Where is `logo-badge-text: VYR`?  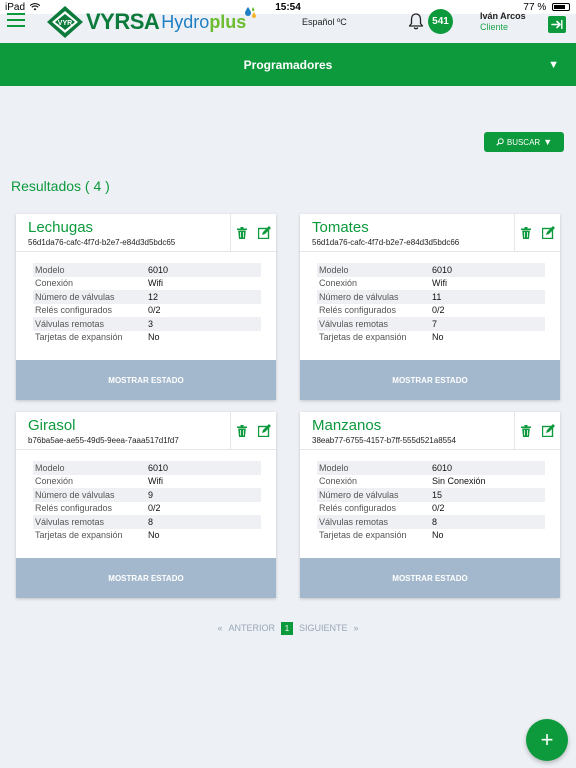 logo-badge-text: VYR is located at coordinates (65, 23).